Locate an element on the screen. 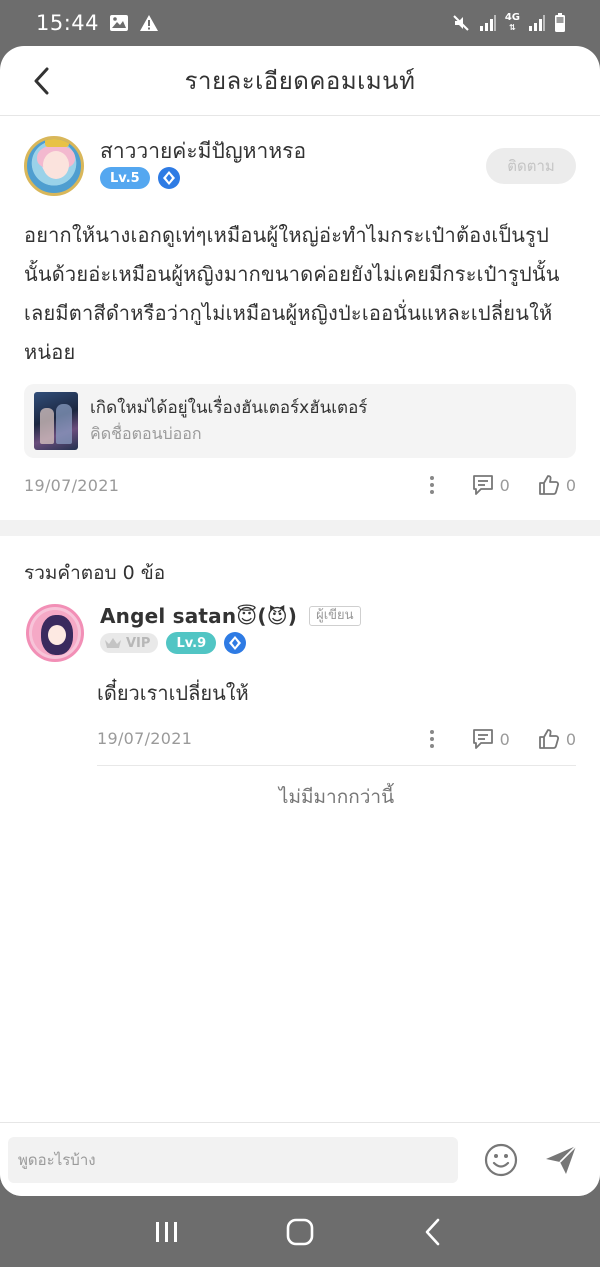 This screenshot has height=1267, width=600. follow-button: ติดตาม is located at coordinates (531, 166).